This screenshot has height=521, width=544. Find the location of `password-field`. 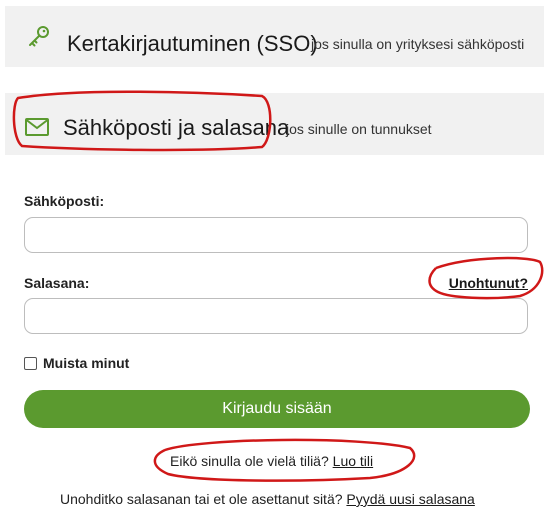

password-field is located at coordinates (276, 316).